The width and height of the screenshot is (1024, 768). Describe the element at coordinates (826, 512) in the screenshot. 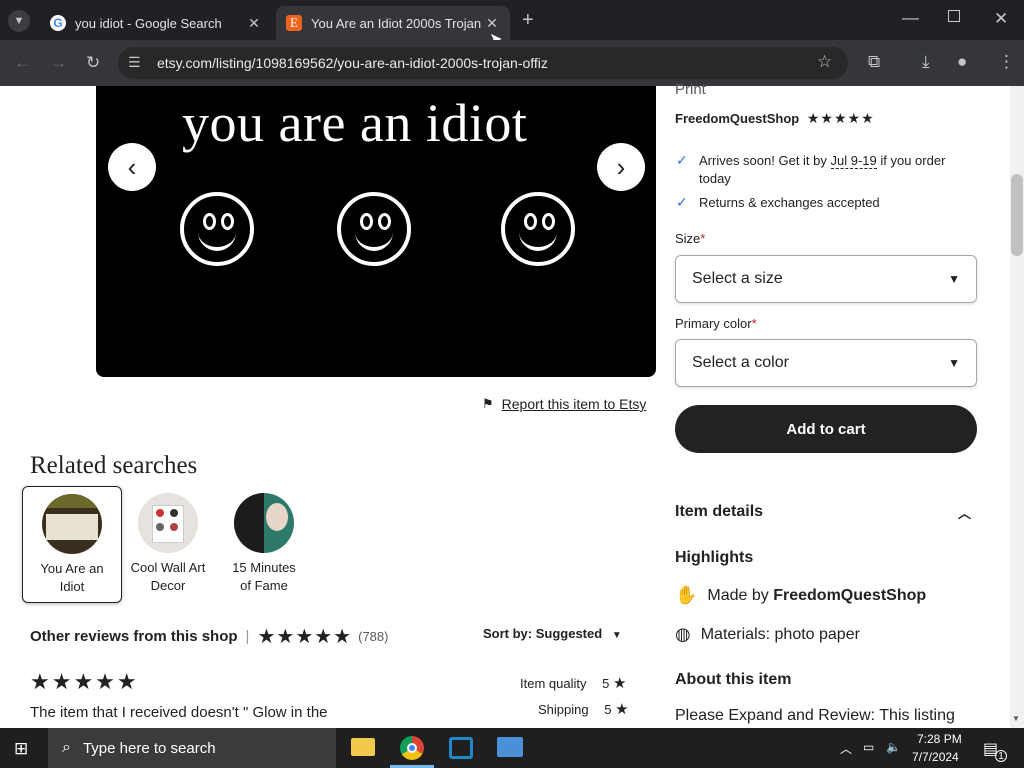

I see `item-details-toggle: Item details ︿` at that location.